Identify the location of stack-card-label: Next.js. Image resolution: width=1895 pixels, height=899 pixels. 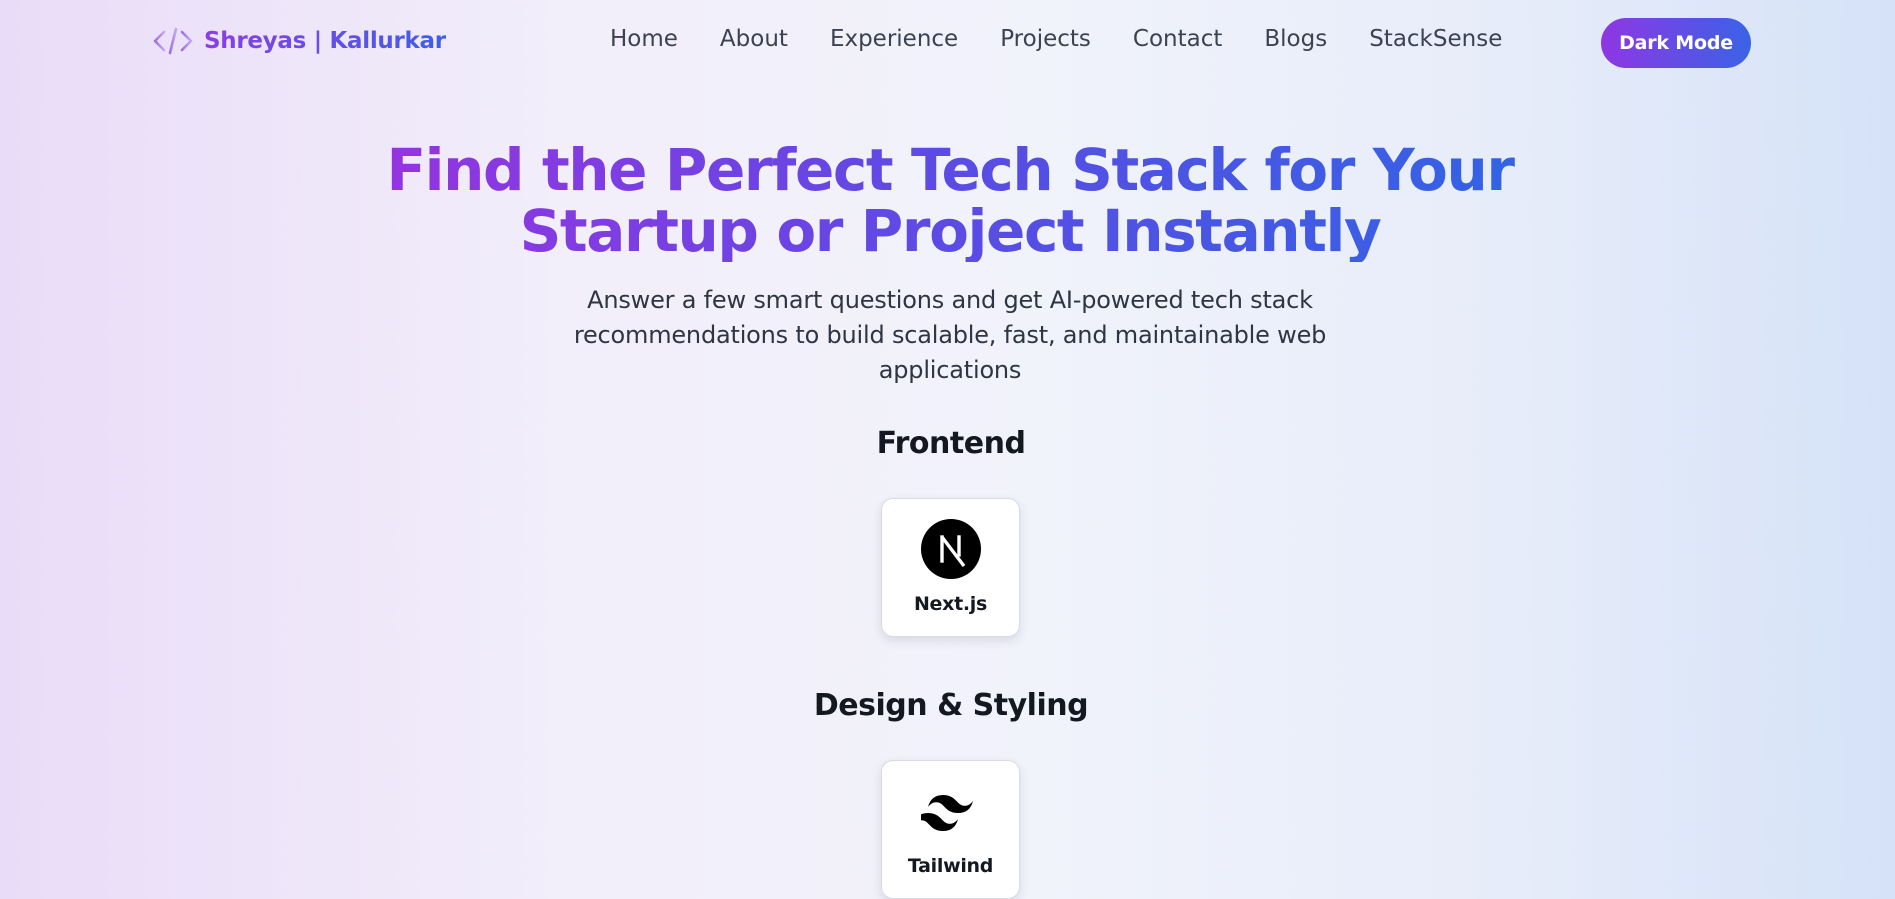
(950, 604).